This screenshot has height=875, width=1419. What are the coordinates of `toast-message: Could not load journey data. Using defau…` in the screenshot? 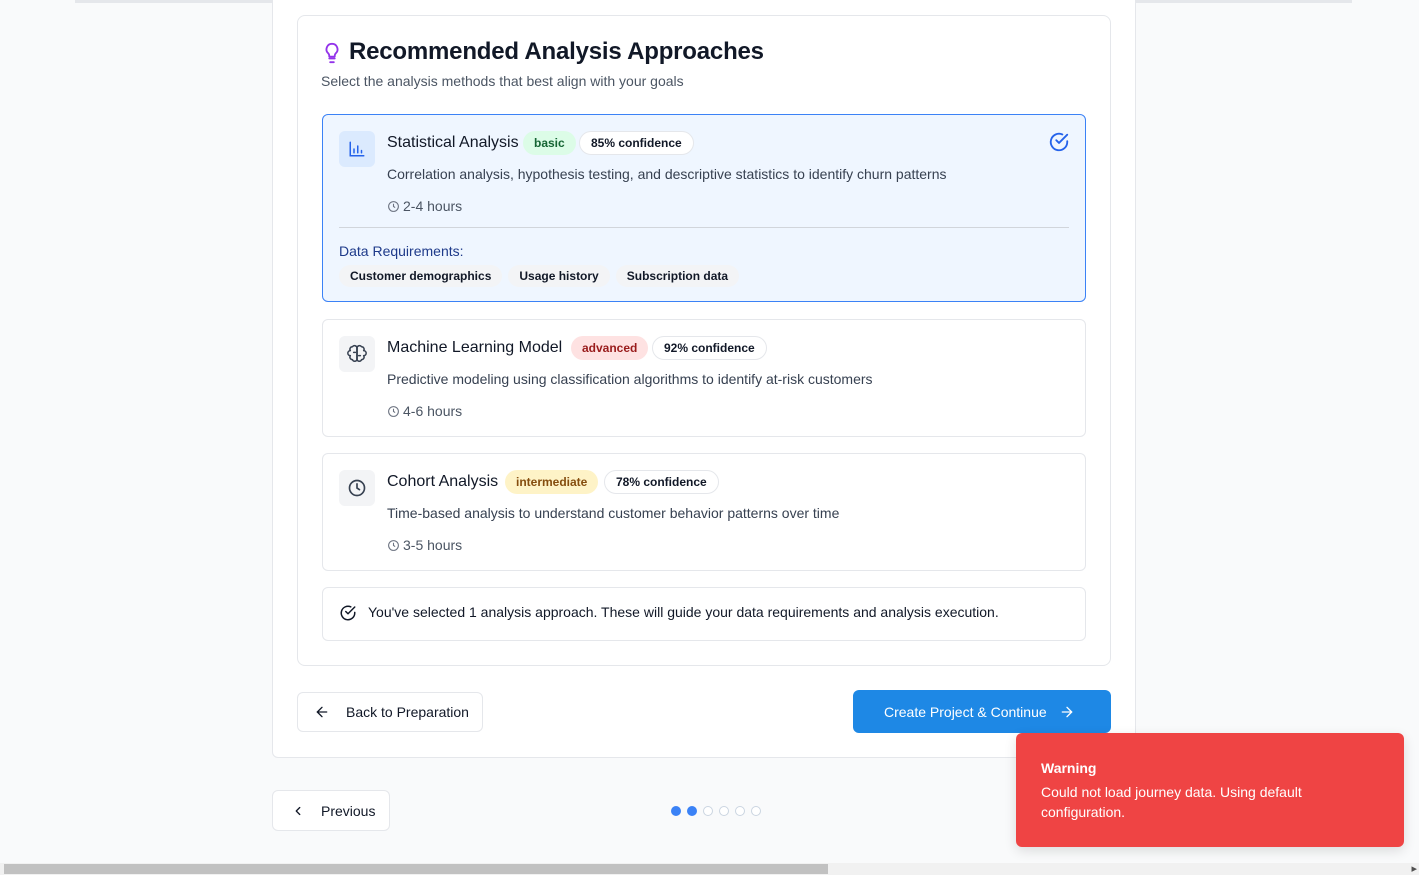 It's located at (1171, 802).